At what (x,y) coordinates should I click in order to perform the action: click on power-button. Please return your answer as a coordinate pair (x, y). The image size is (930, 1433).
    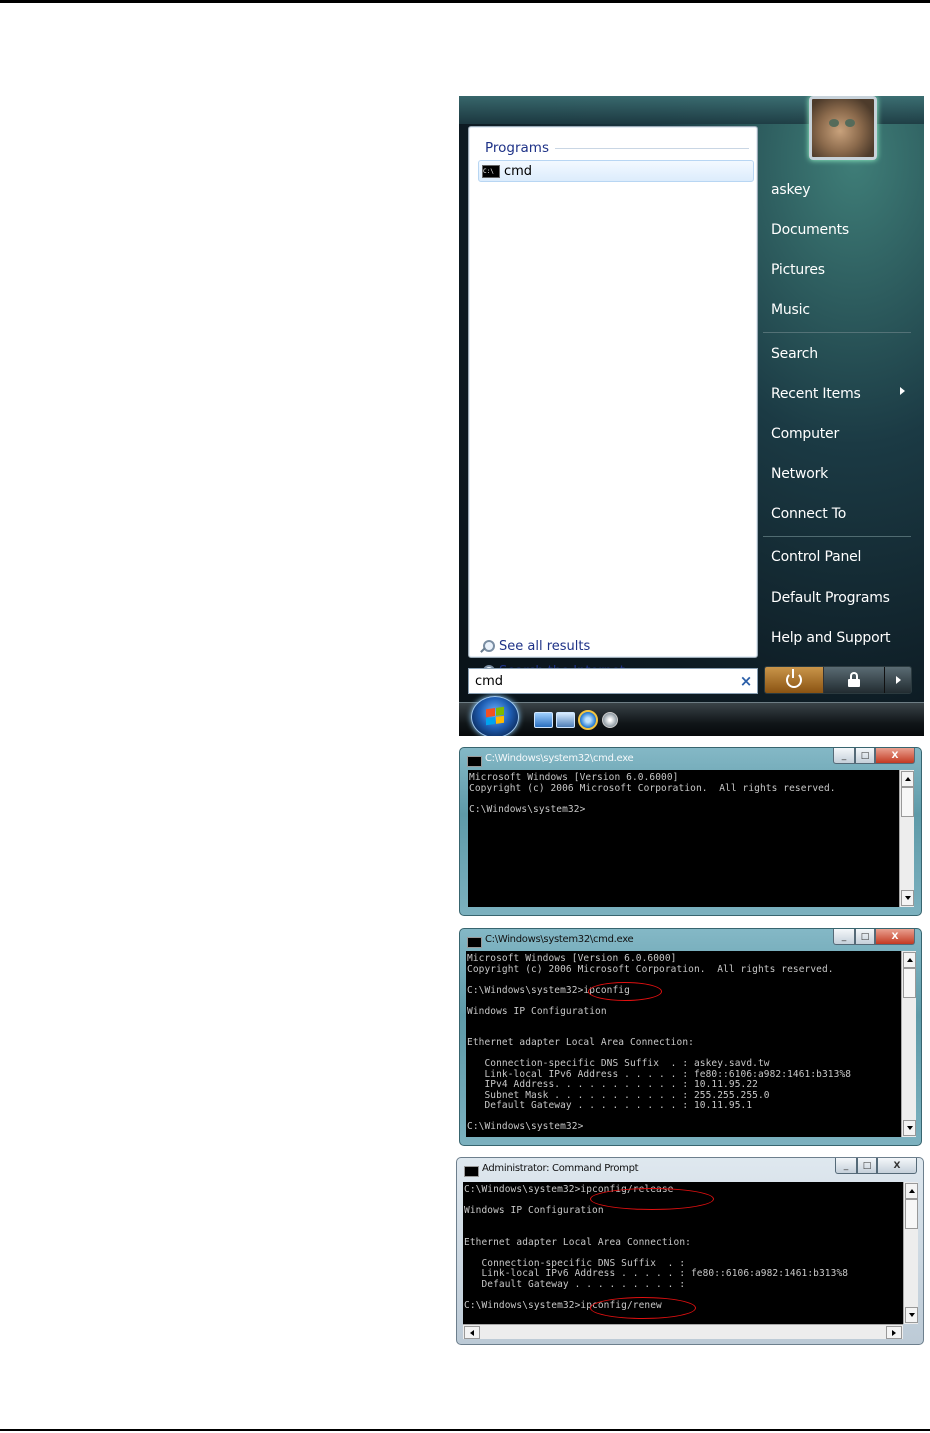
    Looking at the image, I should click on (794, 680).